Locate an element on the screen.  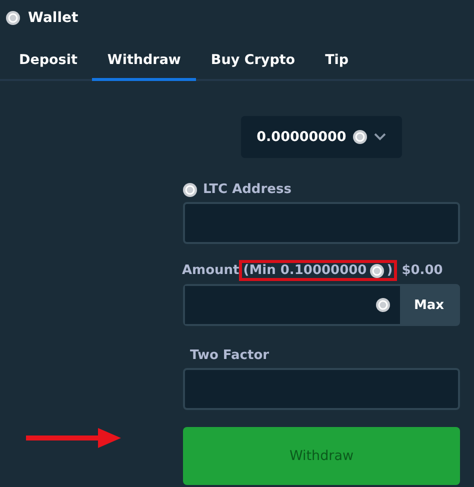
address-field is located at coordinates (321, 223).